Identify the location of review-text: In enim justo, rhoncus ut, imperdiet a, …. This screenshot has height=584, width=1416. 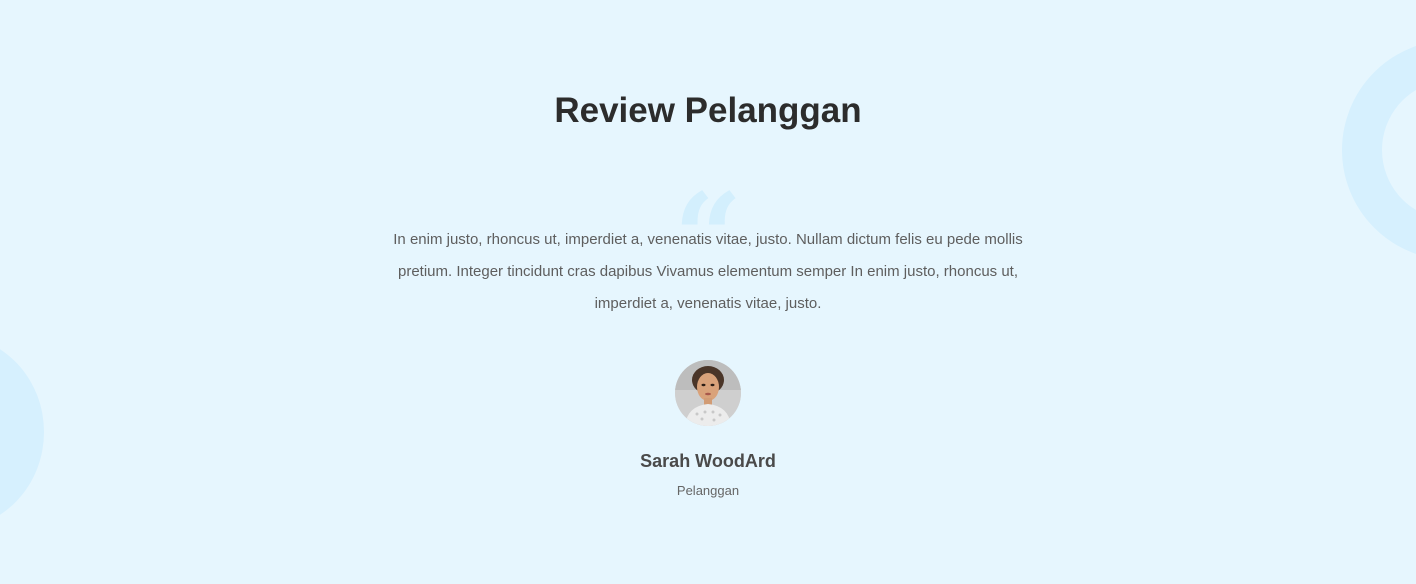
(708, 271).